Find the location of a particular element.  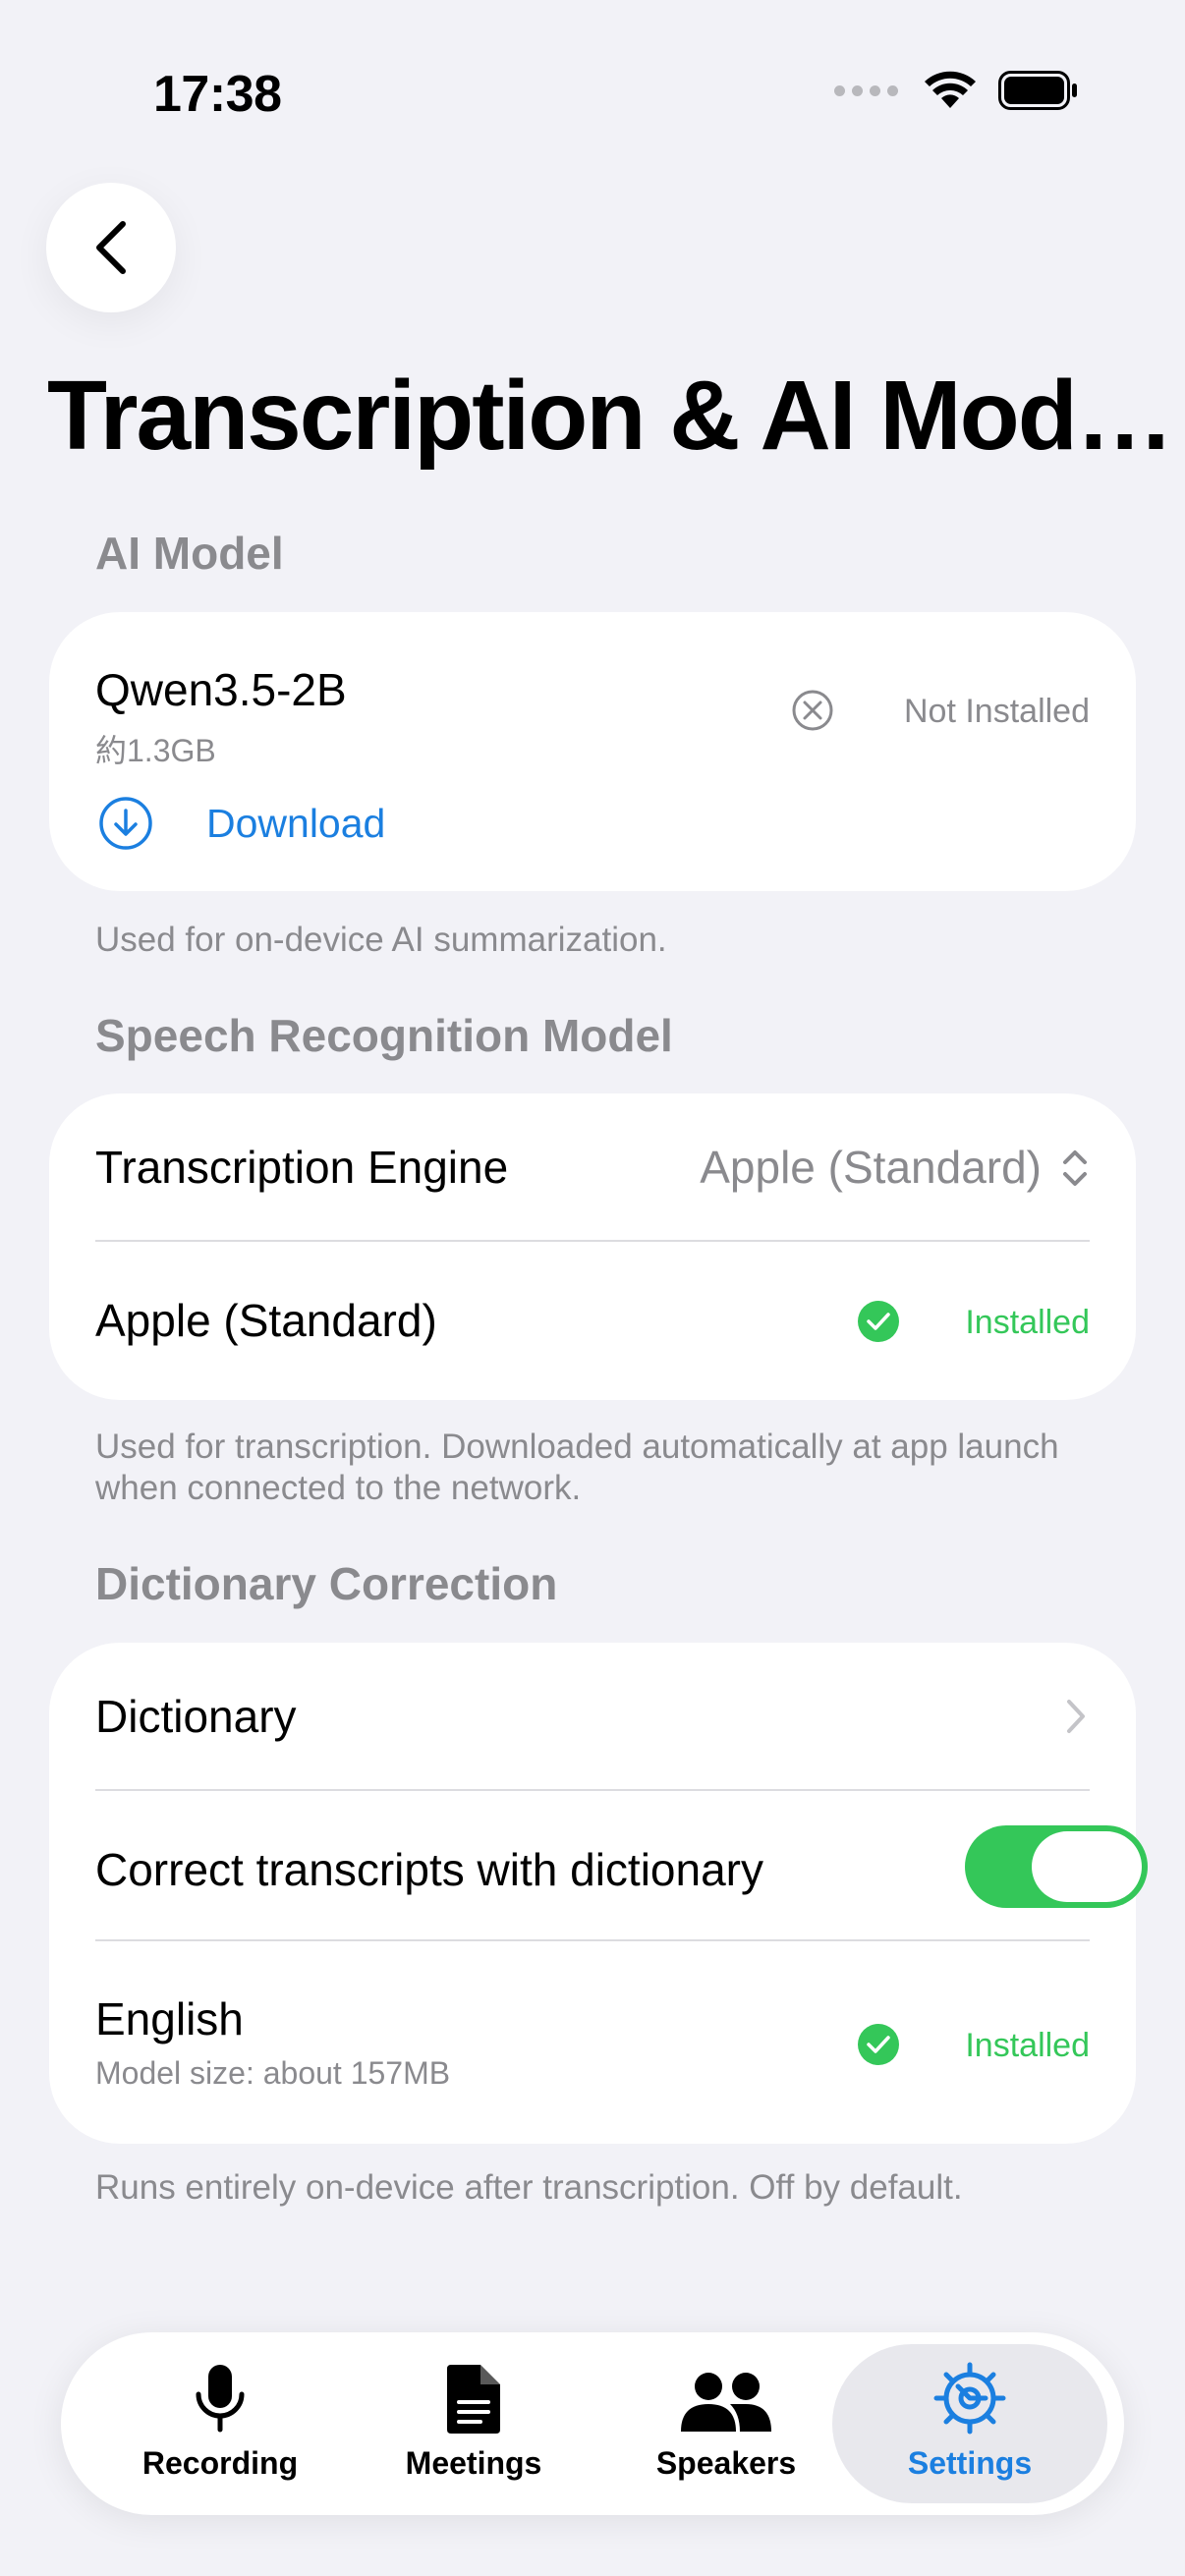

language-status: Installed is located at coordinates (1027, 2045).